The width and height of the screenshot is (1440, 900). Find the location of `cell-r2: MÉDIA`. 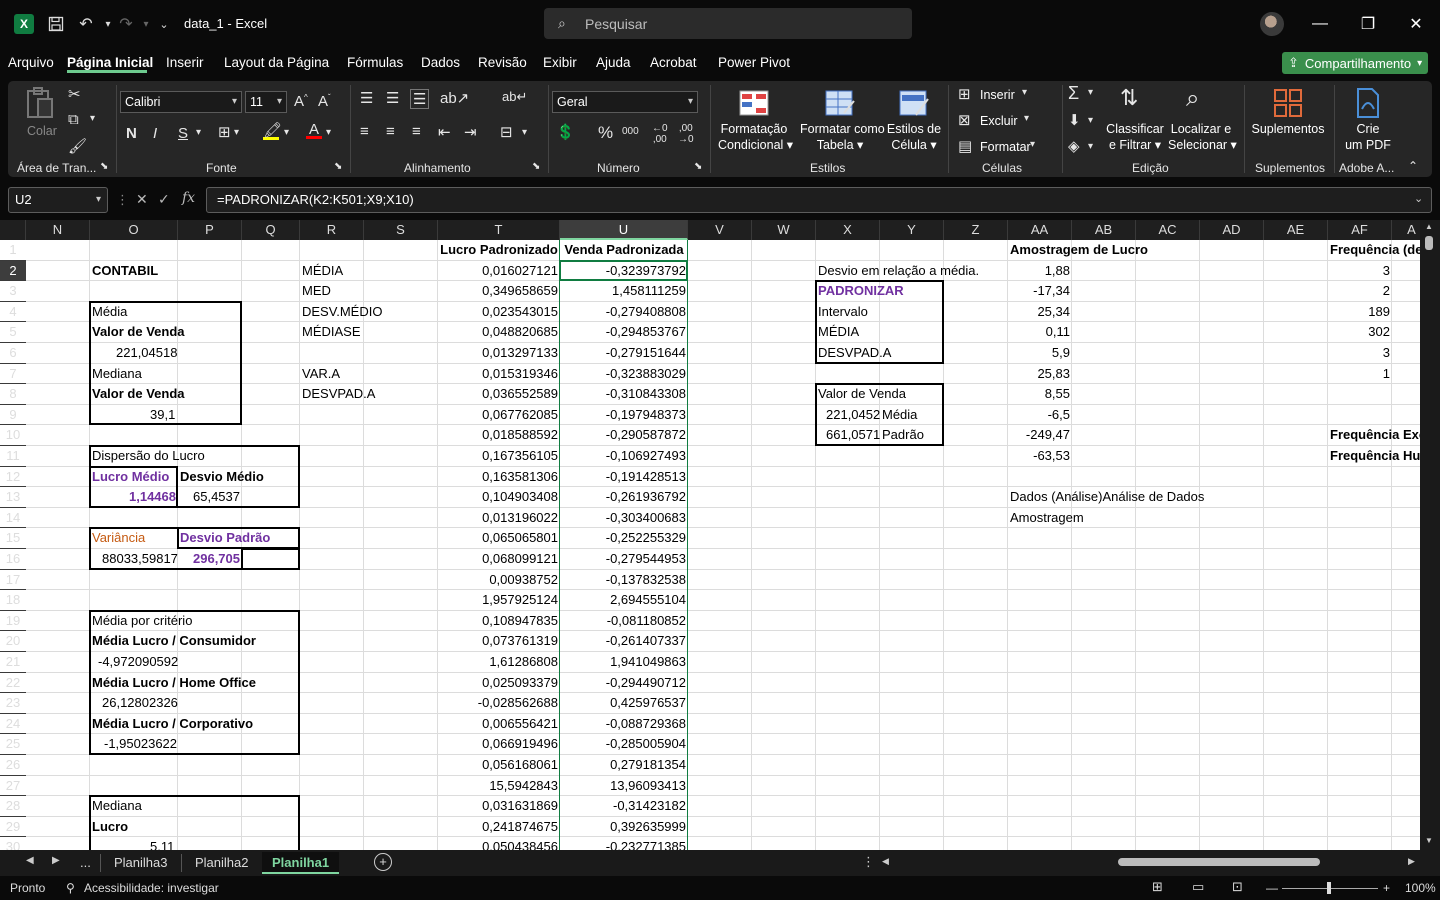

cell-r2: MÉDIA is located at coordinates (322, 271).